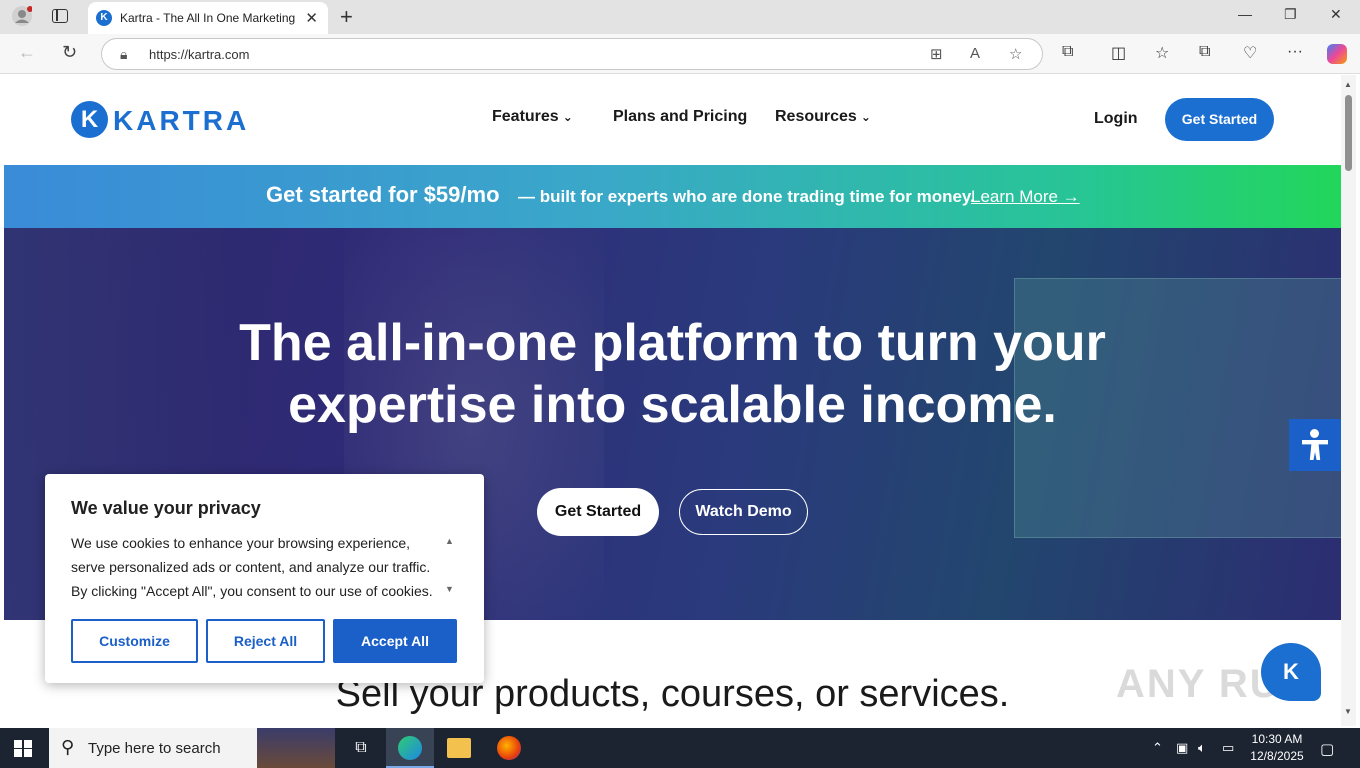 The height and width of the screenshot is (768, 1360). I want to click on clock-time: 10:30 AM, so click(1277, 739).